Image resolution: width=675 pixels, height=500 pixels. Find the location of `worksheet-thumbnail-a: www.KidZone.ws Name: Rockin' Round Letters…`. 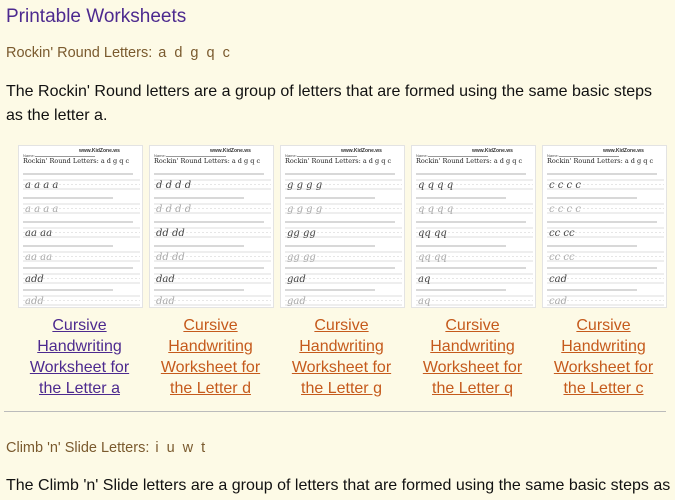

worksheet-thumbnail-a: www.KidZone.ws Name: Rockin' Round Letters… is located at coordinates (80, 226).